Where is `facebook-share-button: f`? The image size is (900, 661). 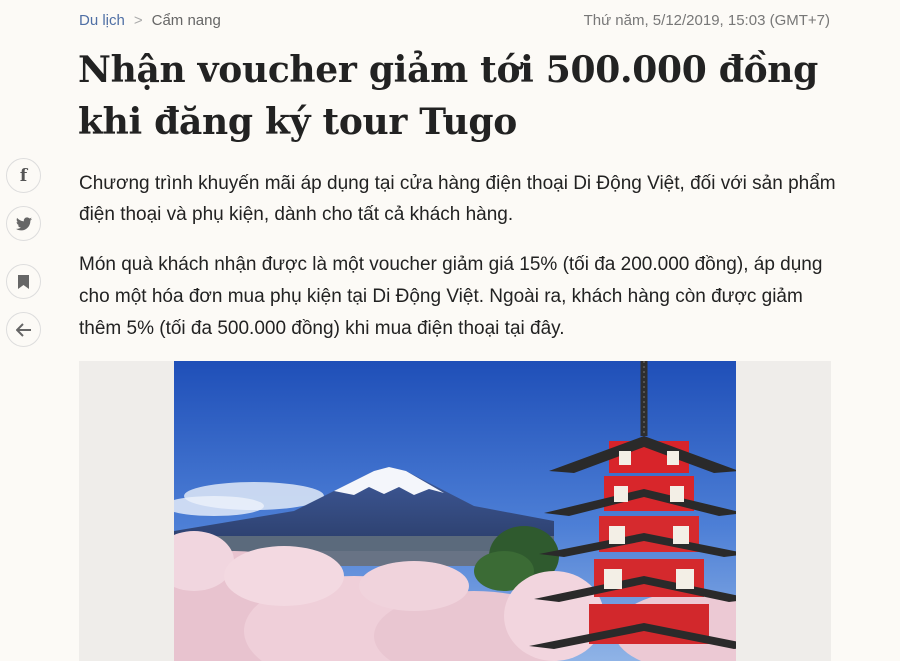
facebook-share-button: f is located at coordinates (23, 175).